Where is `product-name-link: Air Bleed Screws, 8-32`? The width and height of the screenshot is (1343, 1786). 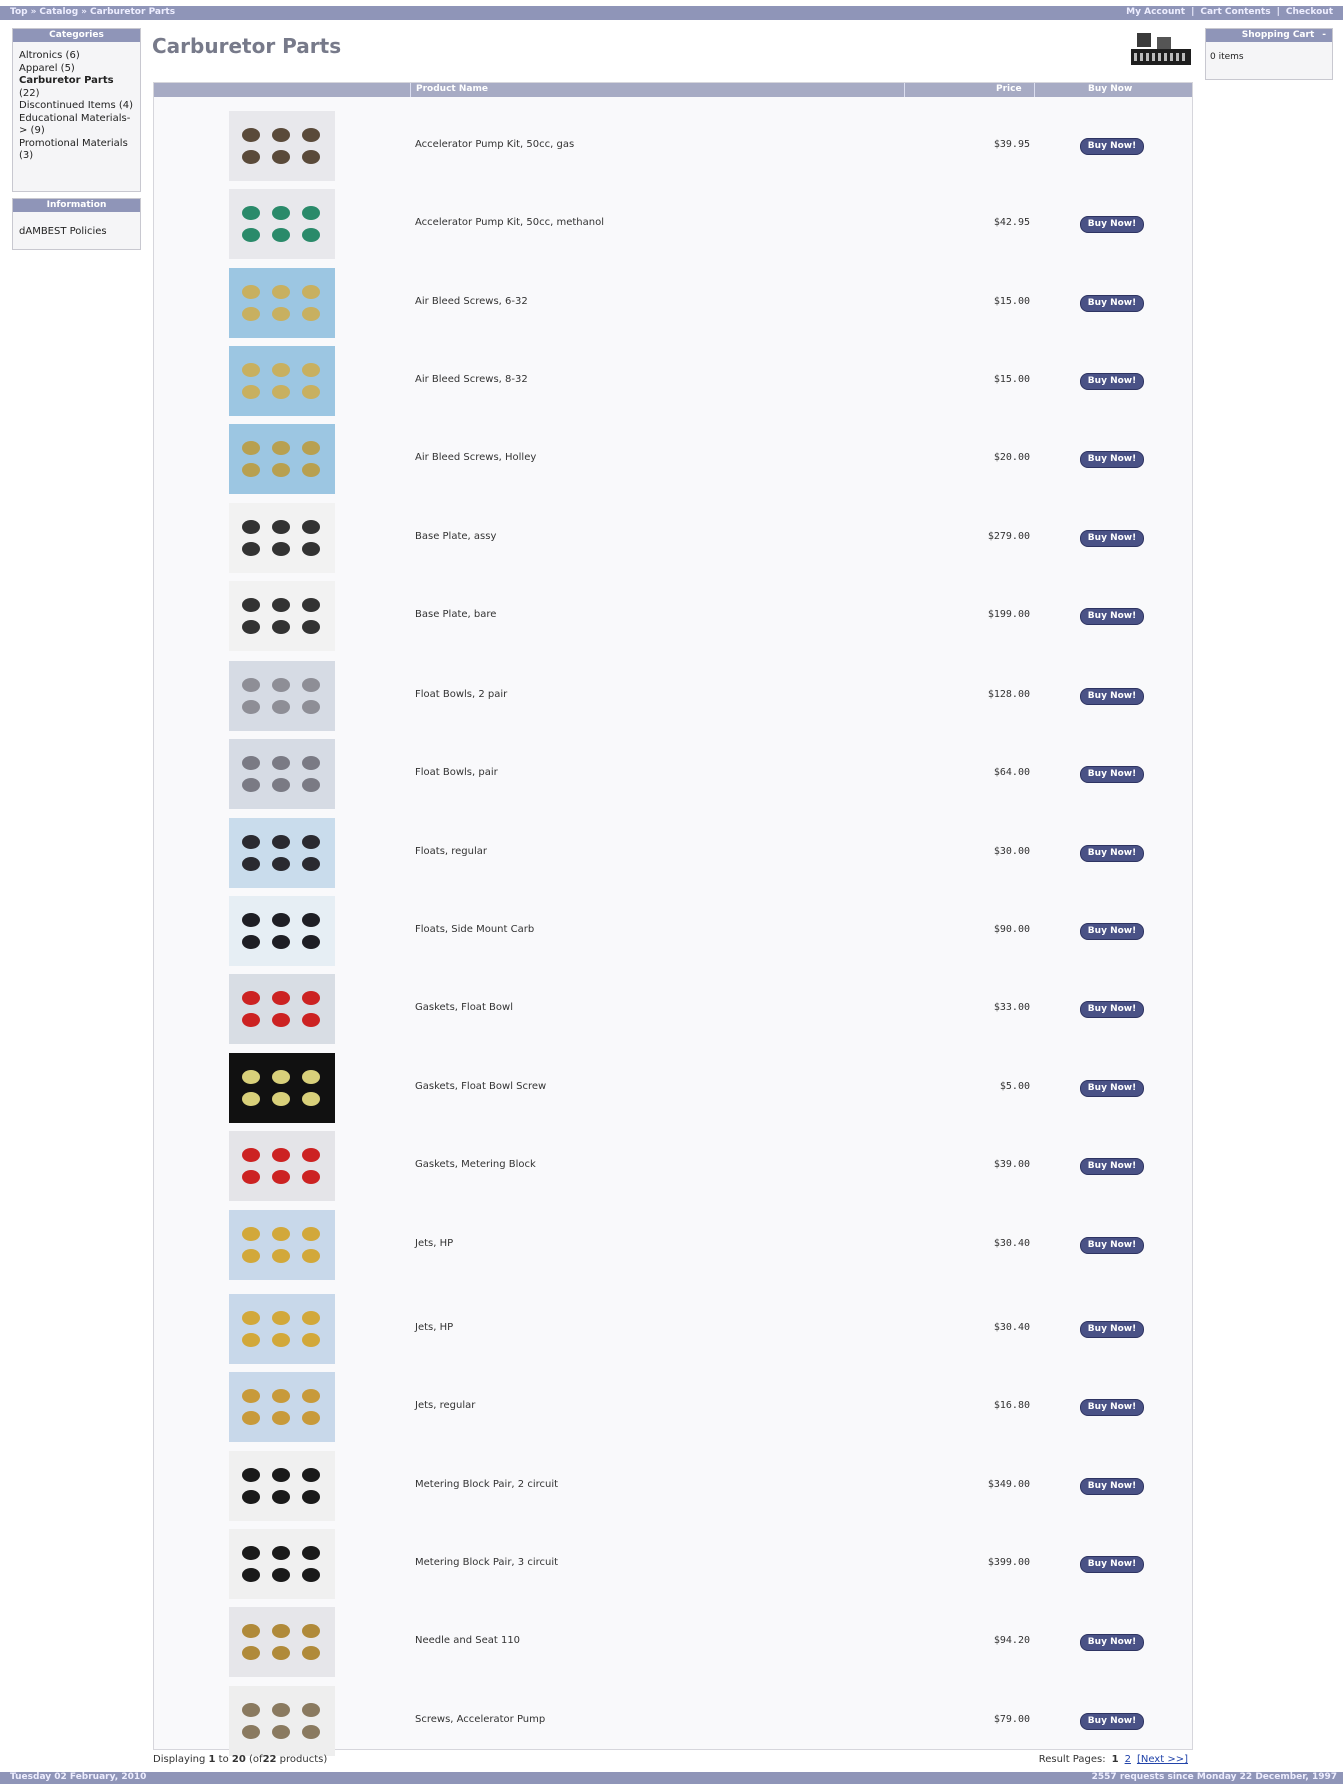 product-name-link: Air Bleed Screws, 8-32 is located at coordinates (471, 379).